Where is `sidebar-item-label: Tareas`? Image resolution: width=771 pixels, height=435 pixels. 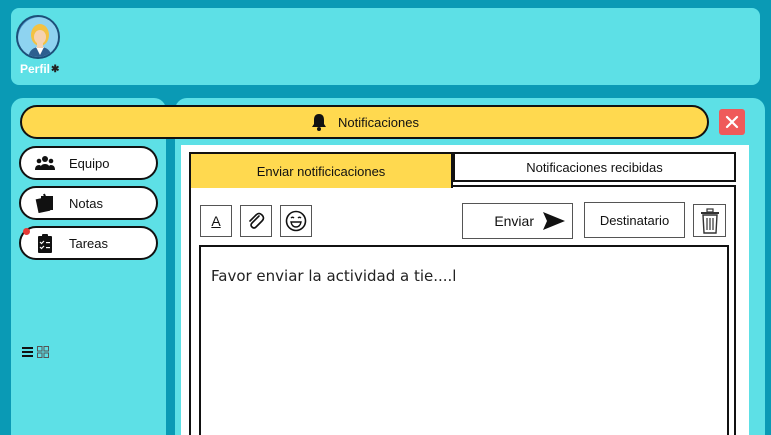
sidebar-item-label: Tareas is located at coordinates (89, 243).